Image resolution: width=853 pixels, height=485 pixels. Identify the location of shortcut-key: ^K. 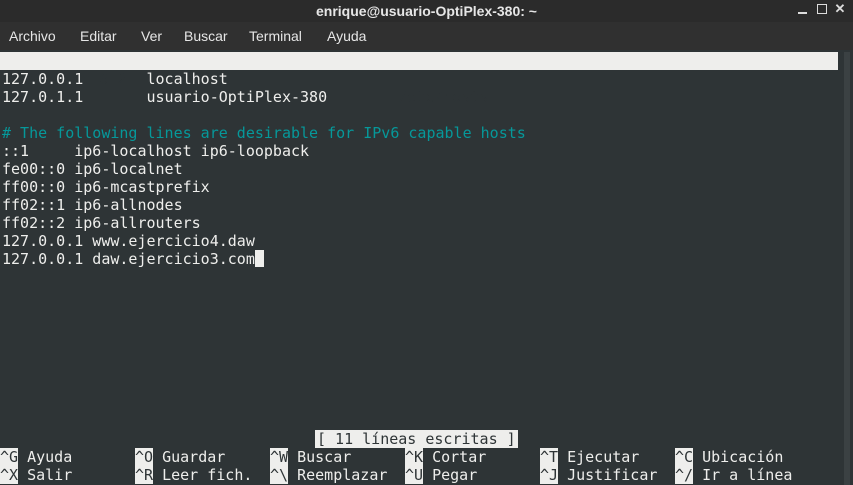
(414, 457).